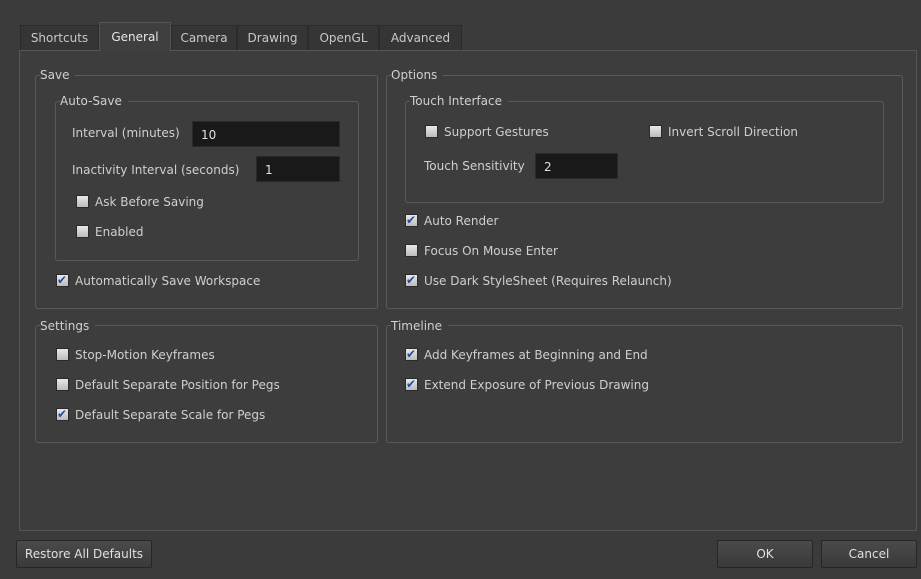 This screenshot has width=921, height=579. Describe the element at coordinates (417, 75) in the screenshot. I see `options-group-title: Options` at that location.